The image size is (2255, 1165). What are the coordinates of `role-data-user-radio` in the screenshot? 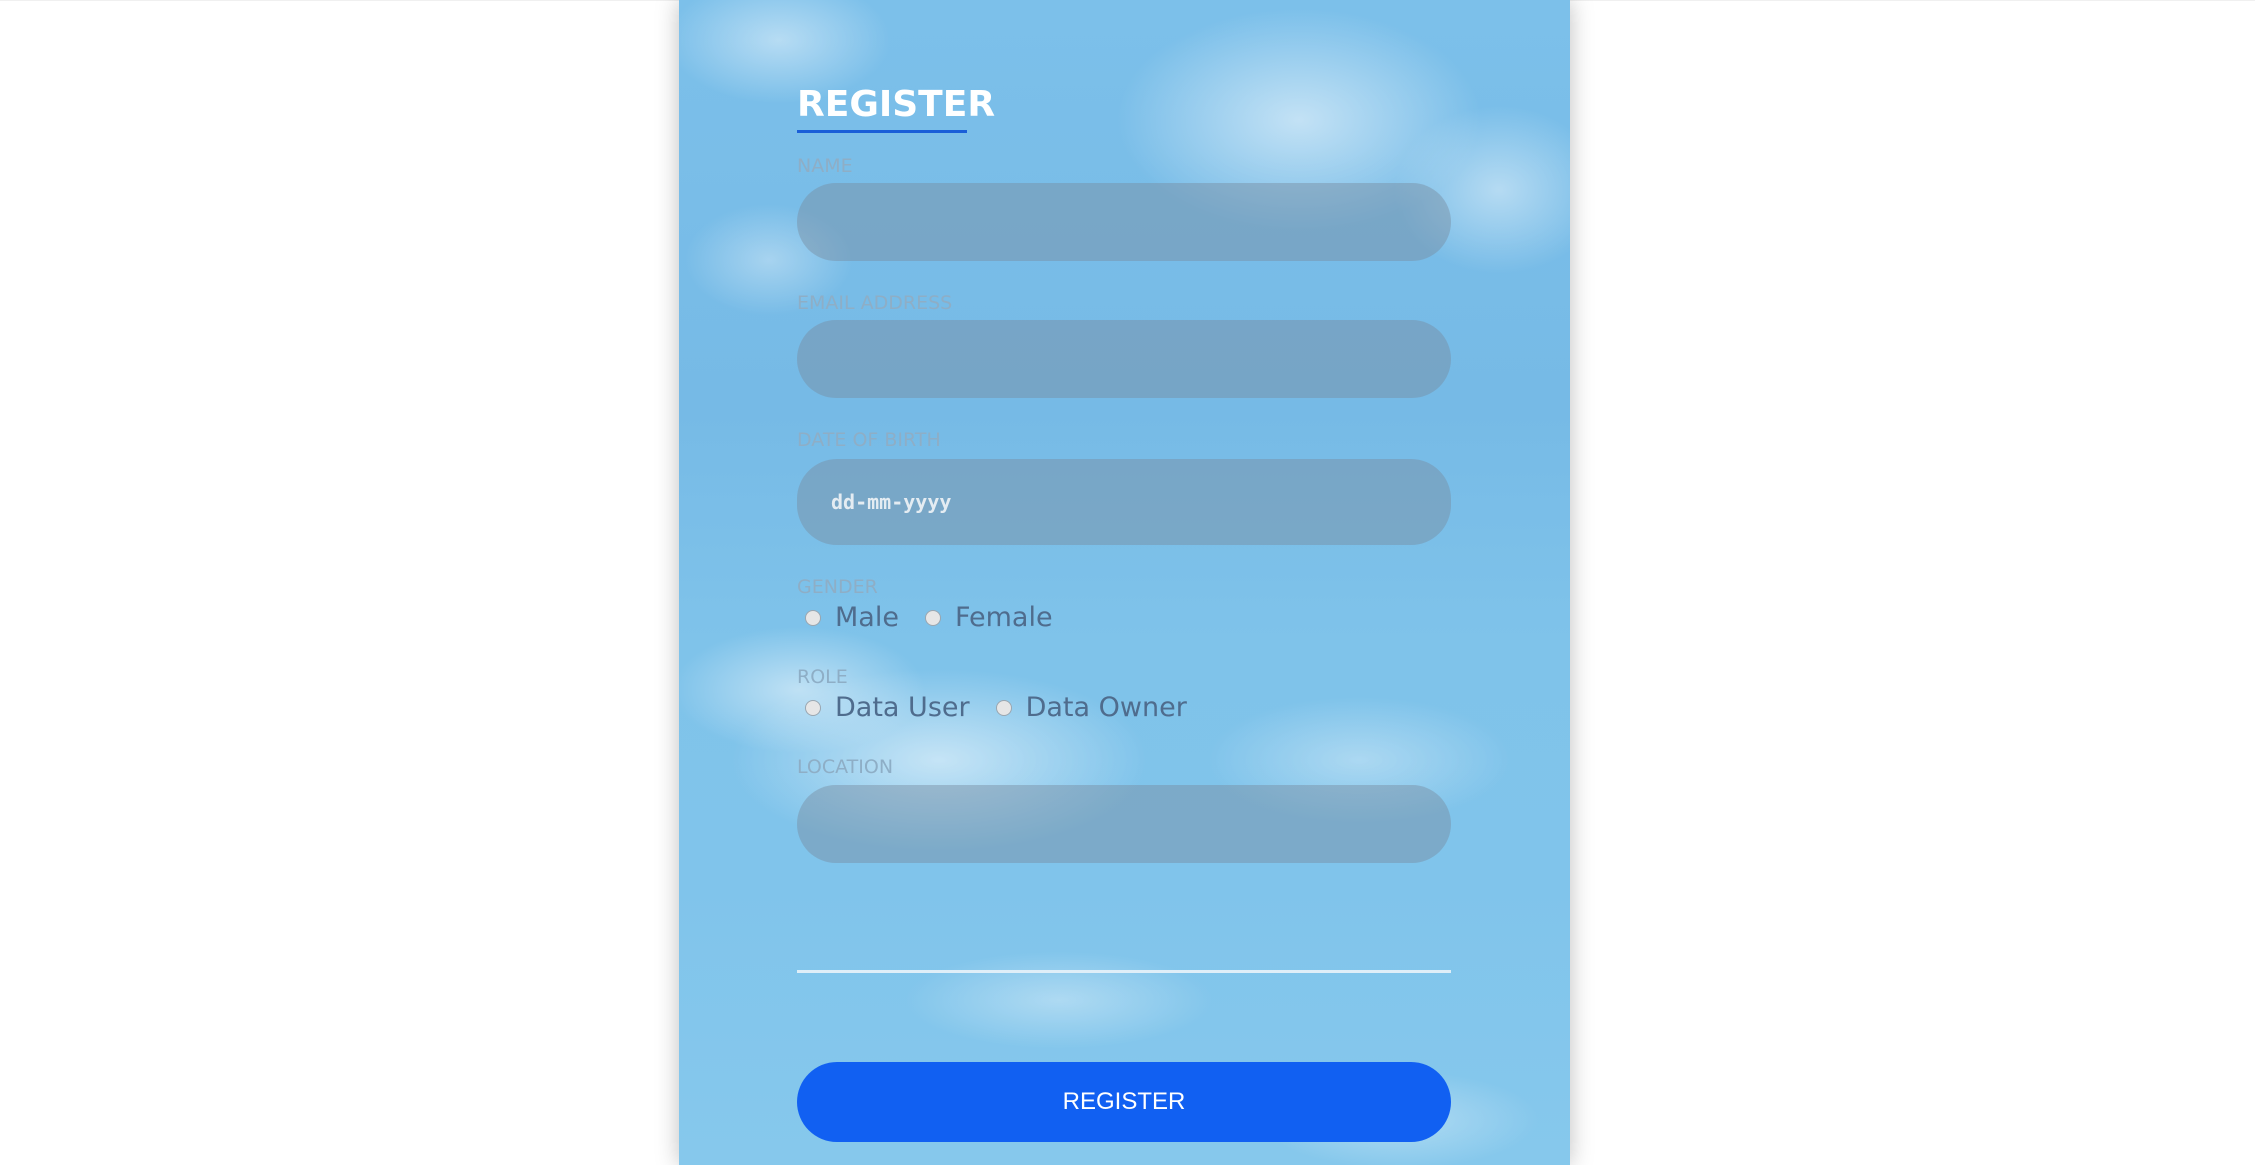 It's located at (813, 707).